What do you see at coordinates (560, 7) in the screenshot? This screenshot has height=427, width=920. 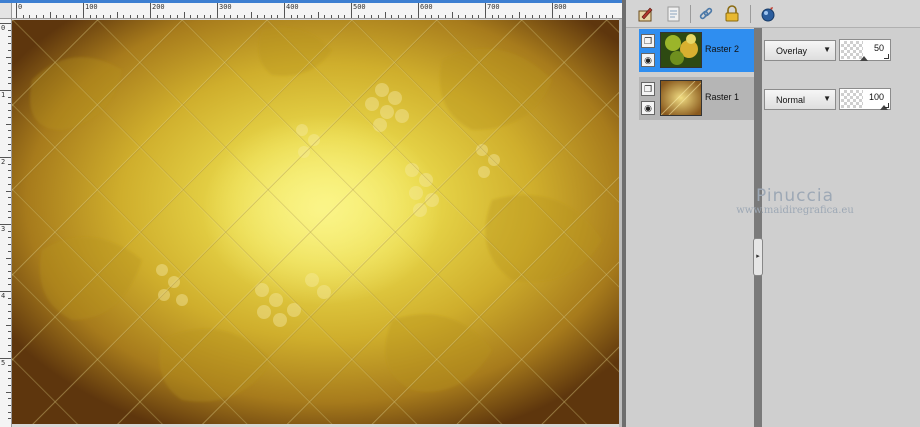 I see `ruler-label: 800` at bounding box center [560, 7].